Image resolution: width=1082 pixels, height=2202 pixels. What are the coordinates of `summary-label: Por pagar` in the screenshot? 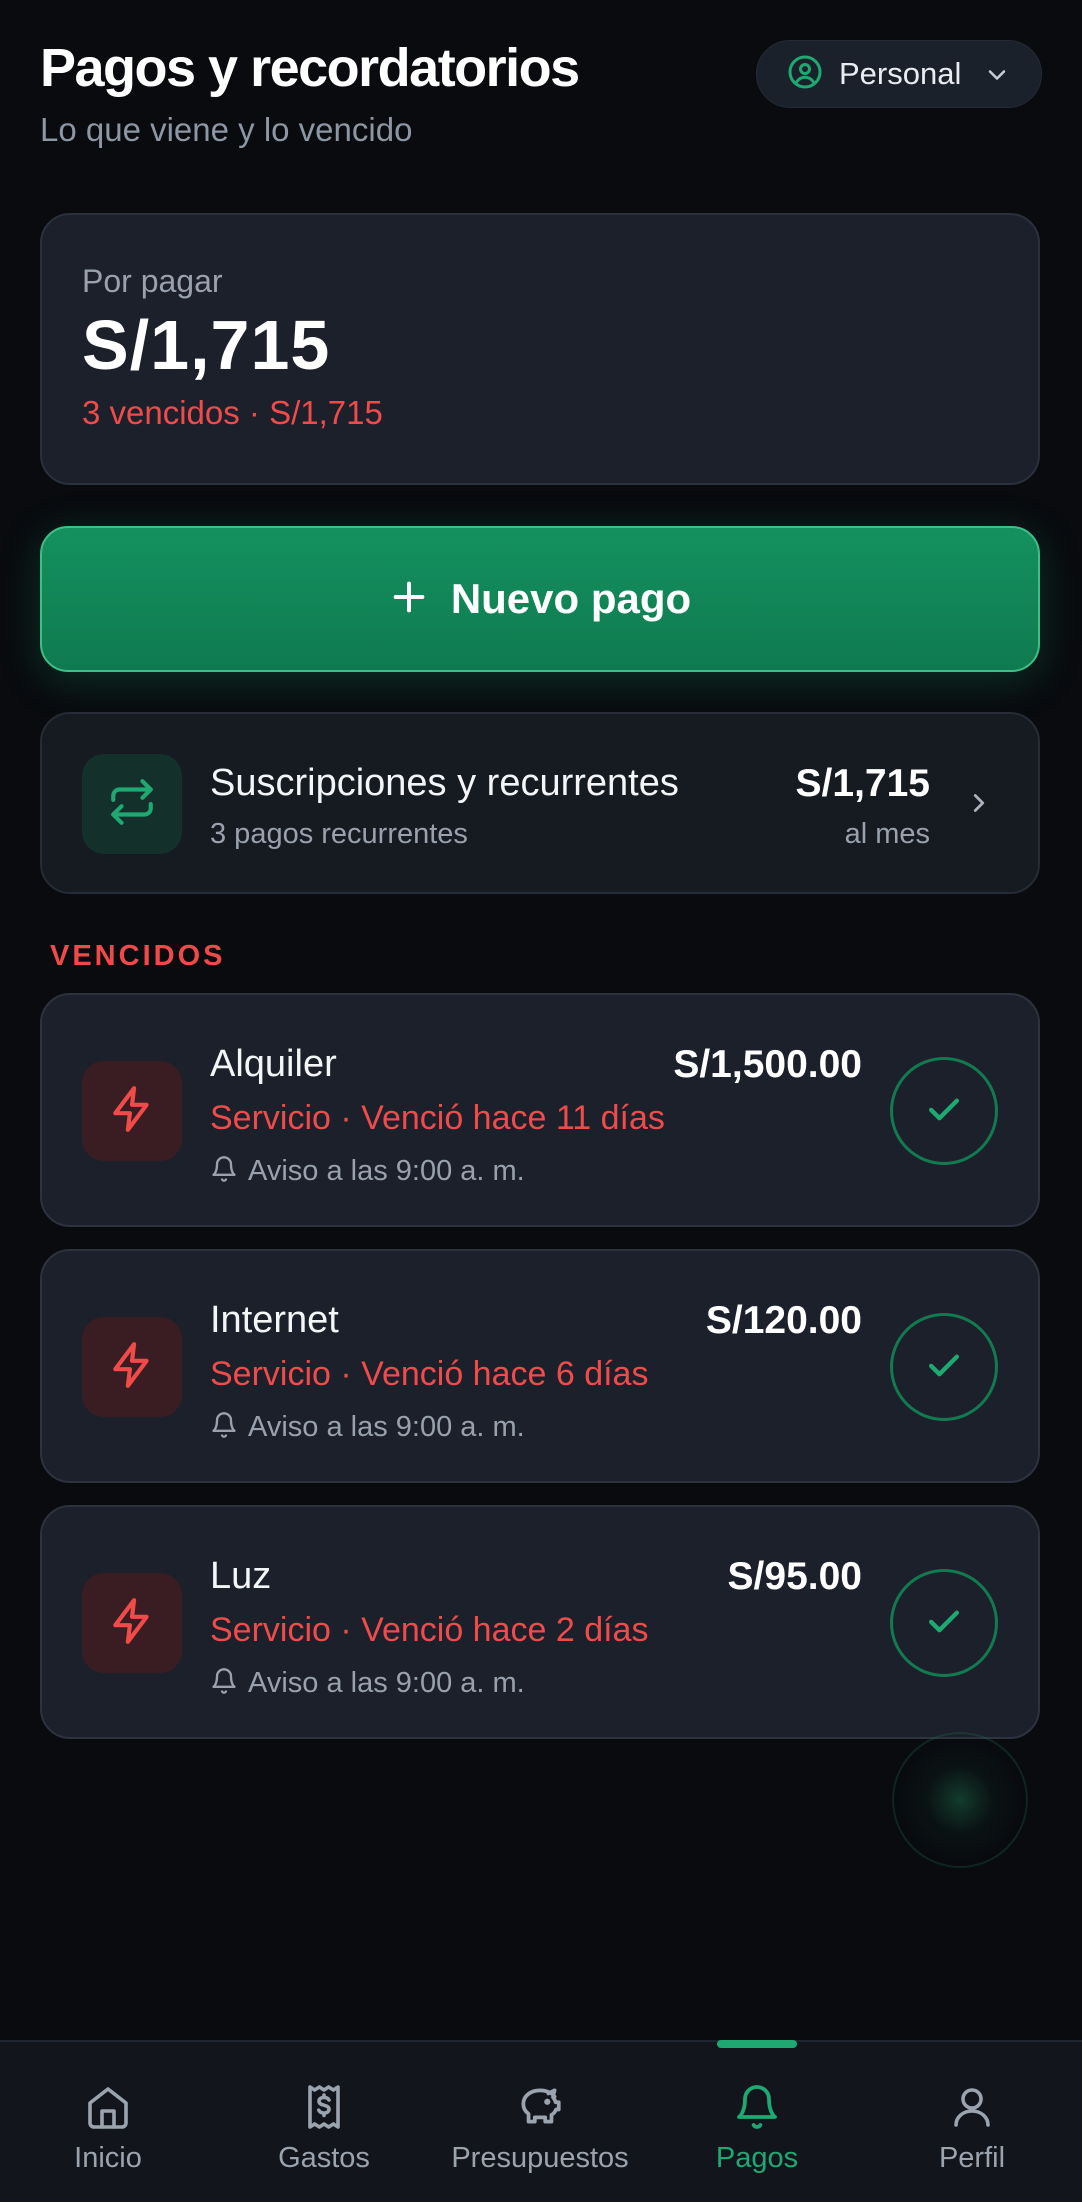 It's located at (152, 281).